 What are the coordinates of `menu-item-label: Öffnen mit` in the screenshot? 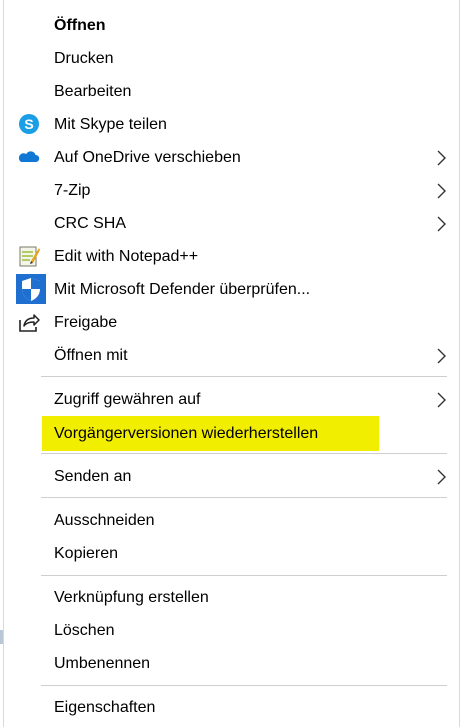 It's located at (91, 355).